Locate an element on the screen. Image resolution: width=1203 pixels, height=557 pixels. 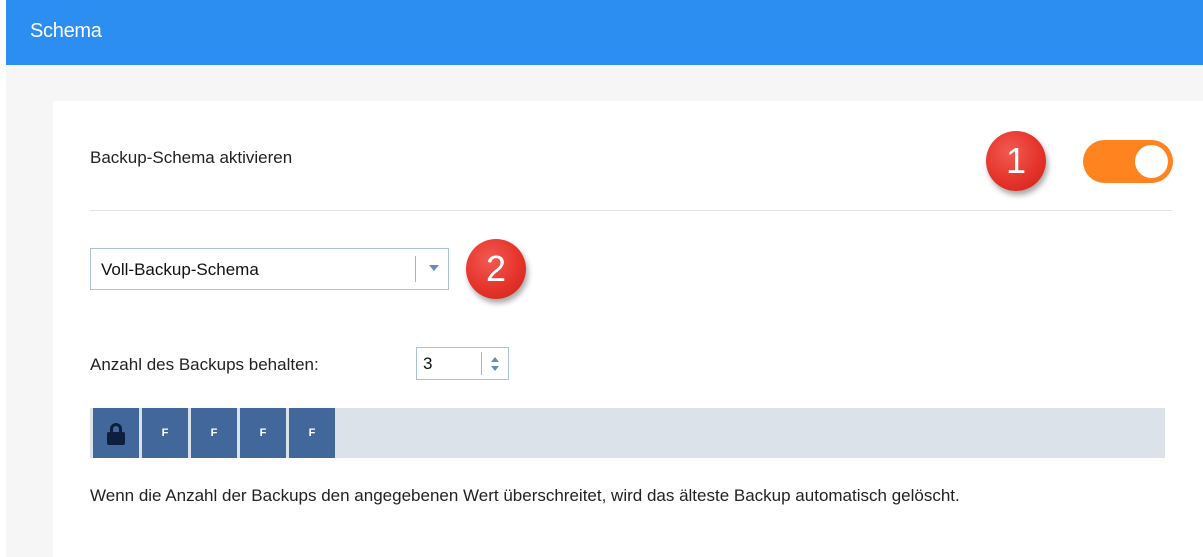
annotation-badge-1: 1 is located at coordinates (1016, 161).